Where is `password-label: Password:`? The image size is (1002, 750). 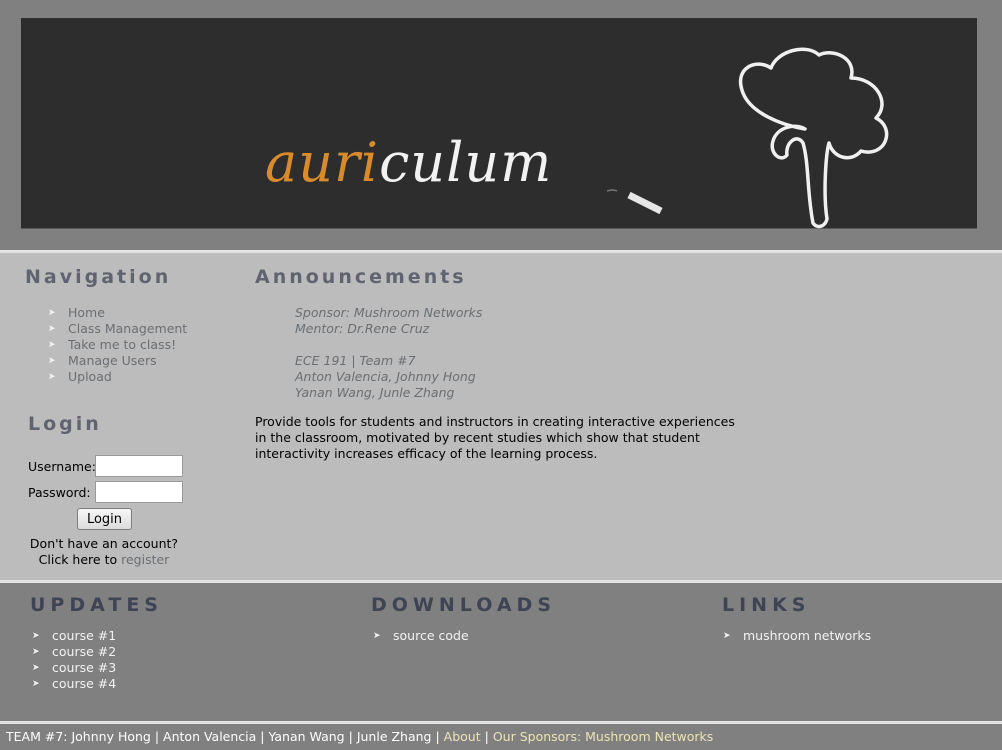 password-label: Password: is located at coordinates (59, 492).